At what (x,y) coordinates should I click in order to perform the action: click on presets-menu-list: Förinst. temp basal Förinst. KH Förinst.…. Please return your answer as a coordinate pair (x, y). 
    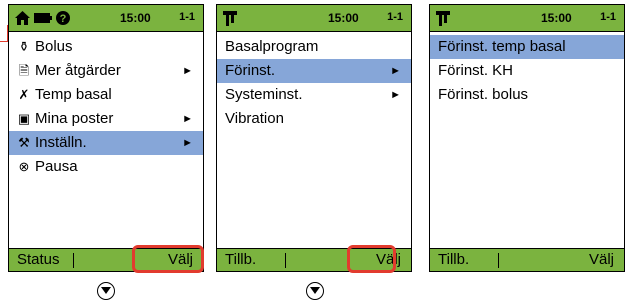
    Looking at the image, I should click on (527, 71).